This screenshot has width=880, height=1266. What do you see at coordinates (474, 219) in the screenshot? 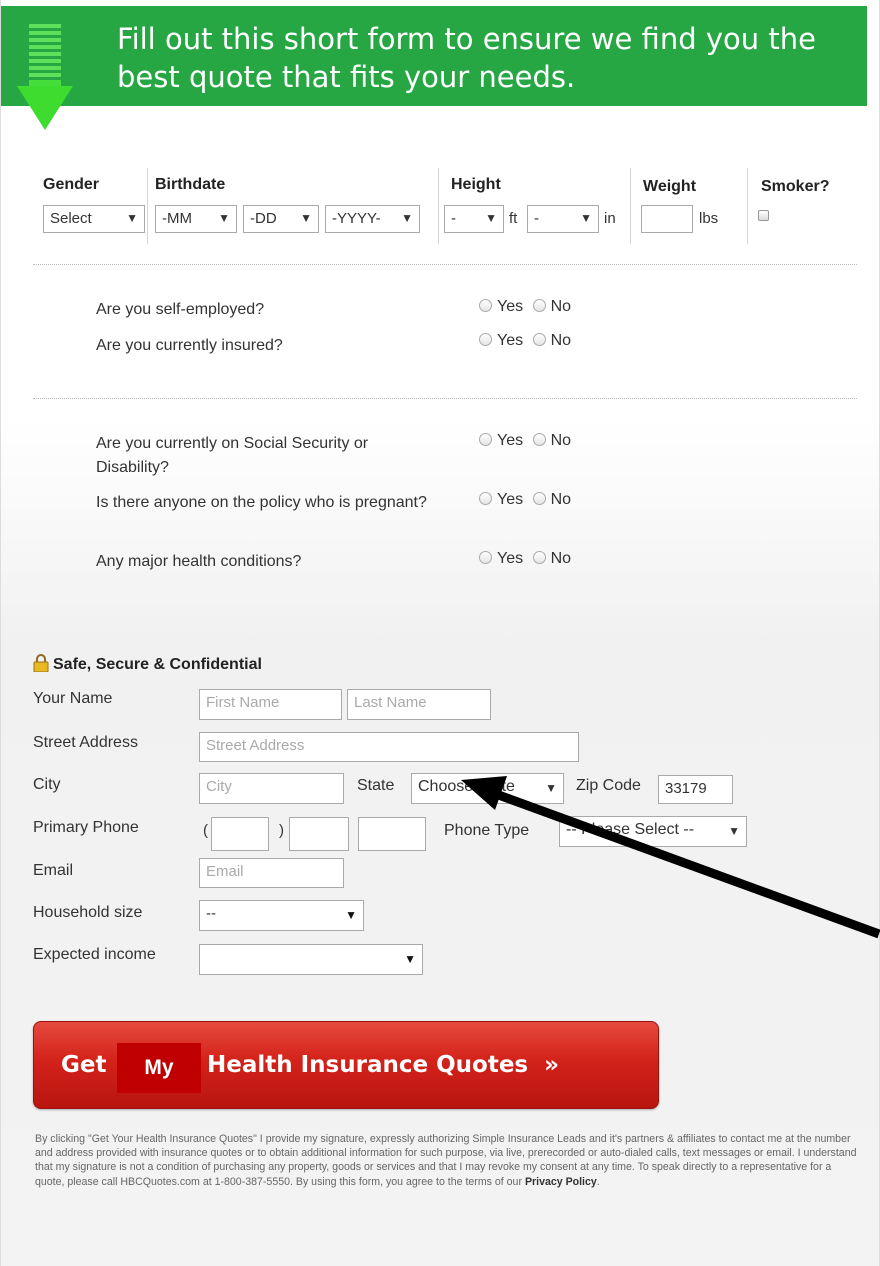
I see `height-feet-select: - ▼` at bounding box center [474, 219].